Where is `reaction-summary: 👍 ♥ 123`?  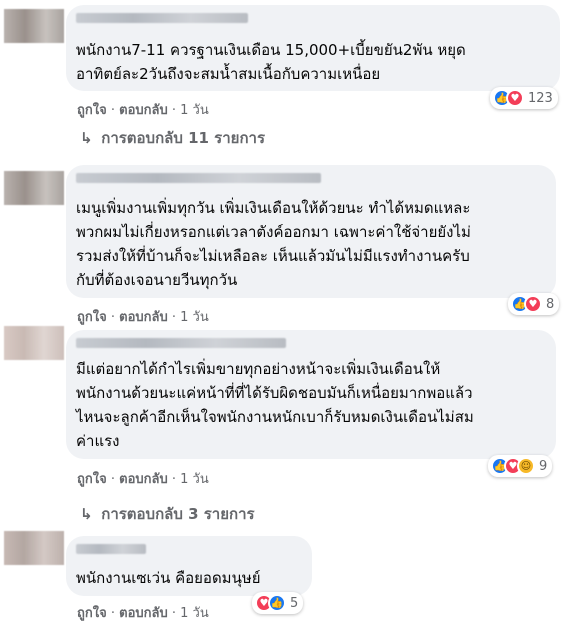
reaction-summary: 👍 ♥ 123 is located at coordinates (524, 98).